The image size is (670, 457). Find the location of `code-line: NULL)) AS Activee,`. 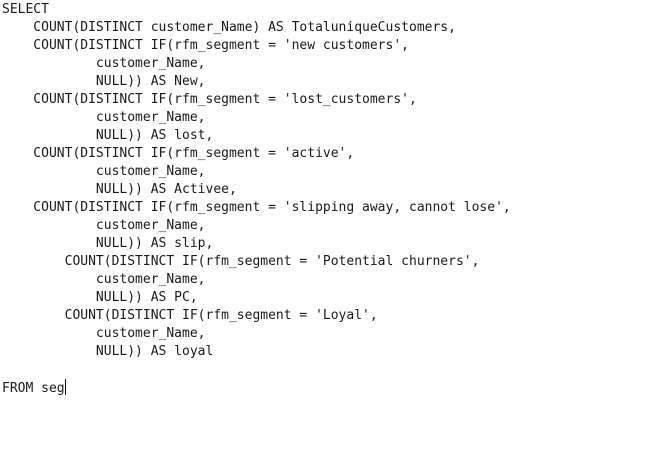

code-line: NULL)) AS Activee, is located at coordinates (119, 189).